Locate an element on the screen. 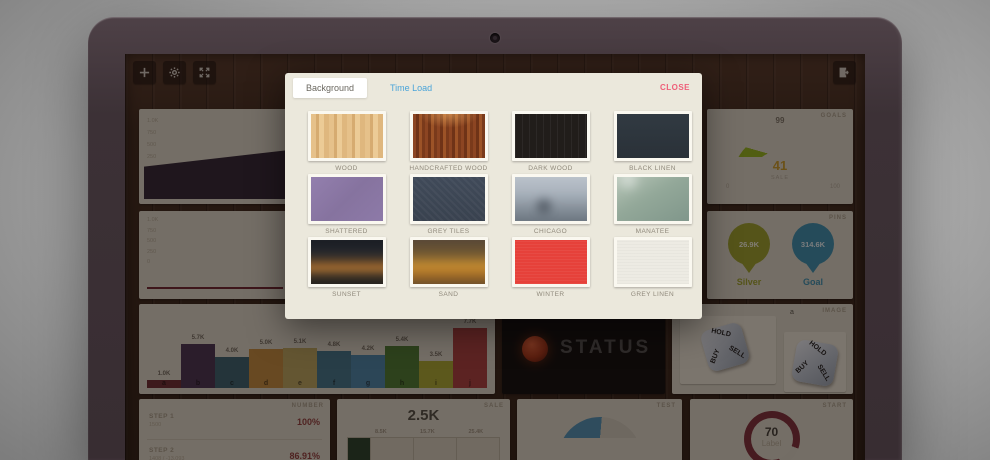  background-option-label: MANATEE is located at coordinates (652, 231).